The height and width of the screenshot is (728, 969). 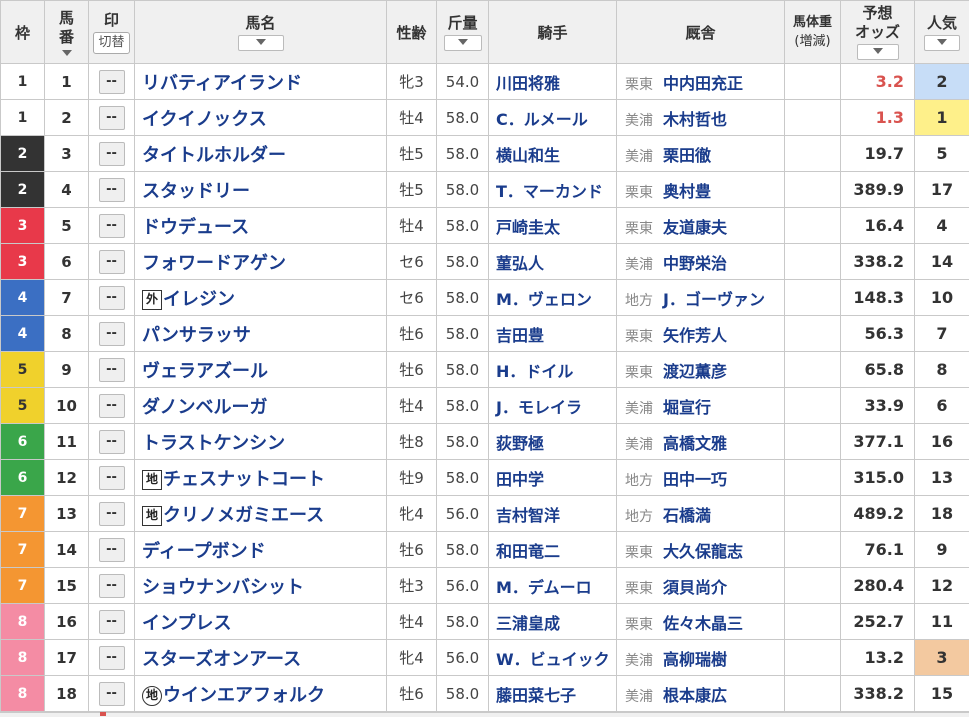 I want to click on trainer-link: 根本康広, so click(x=695, y=695).